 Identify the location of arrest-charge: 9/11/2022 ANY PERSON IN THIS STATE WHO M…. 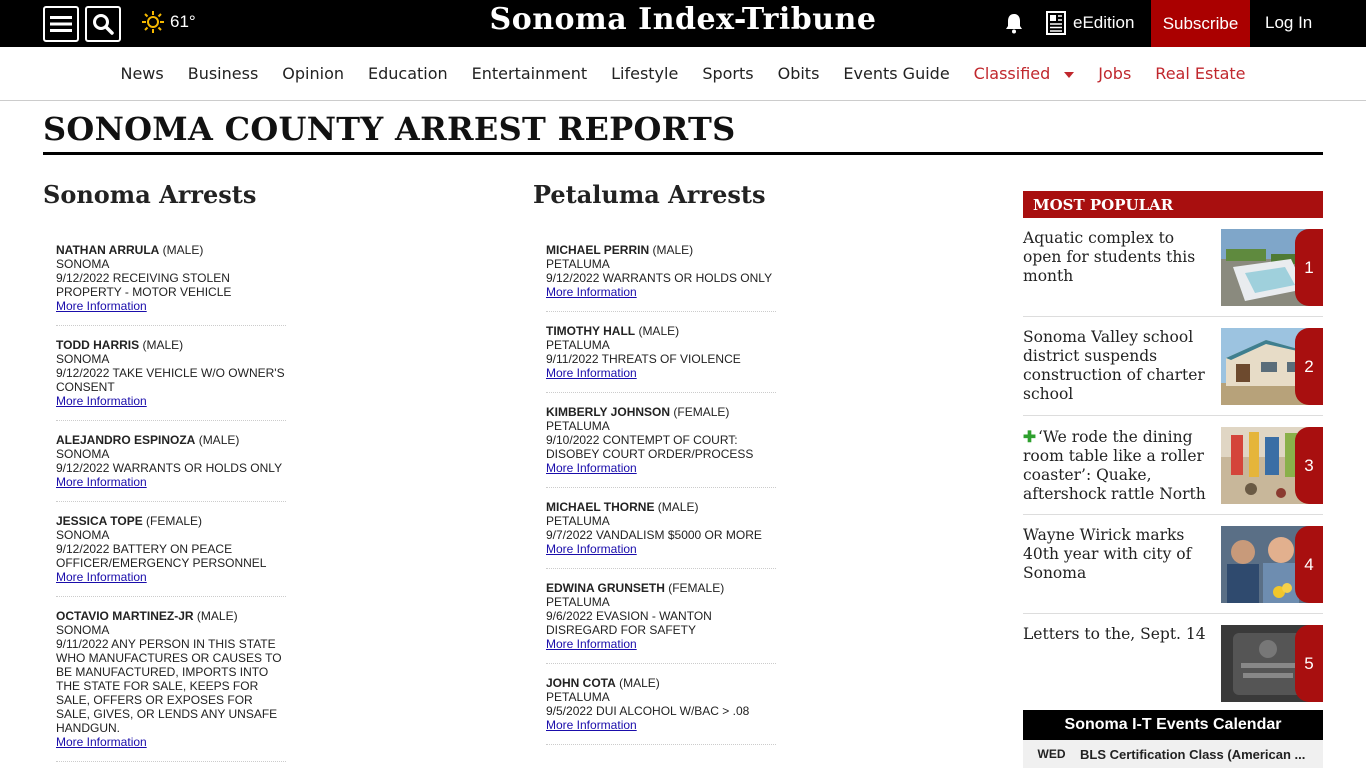
(169, 686).